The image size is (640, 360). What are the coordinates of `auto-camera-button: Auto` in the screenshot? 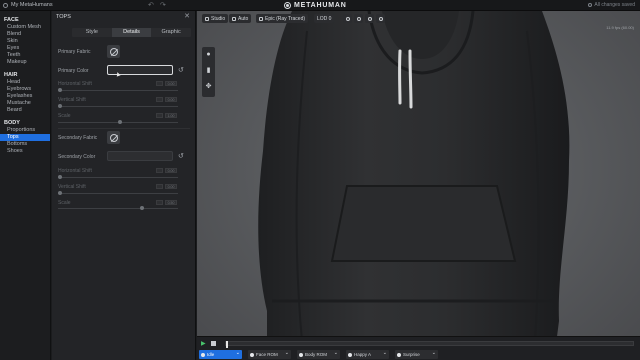 It's located at (240, 18).